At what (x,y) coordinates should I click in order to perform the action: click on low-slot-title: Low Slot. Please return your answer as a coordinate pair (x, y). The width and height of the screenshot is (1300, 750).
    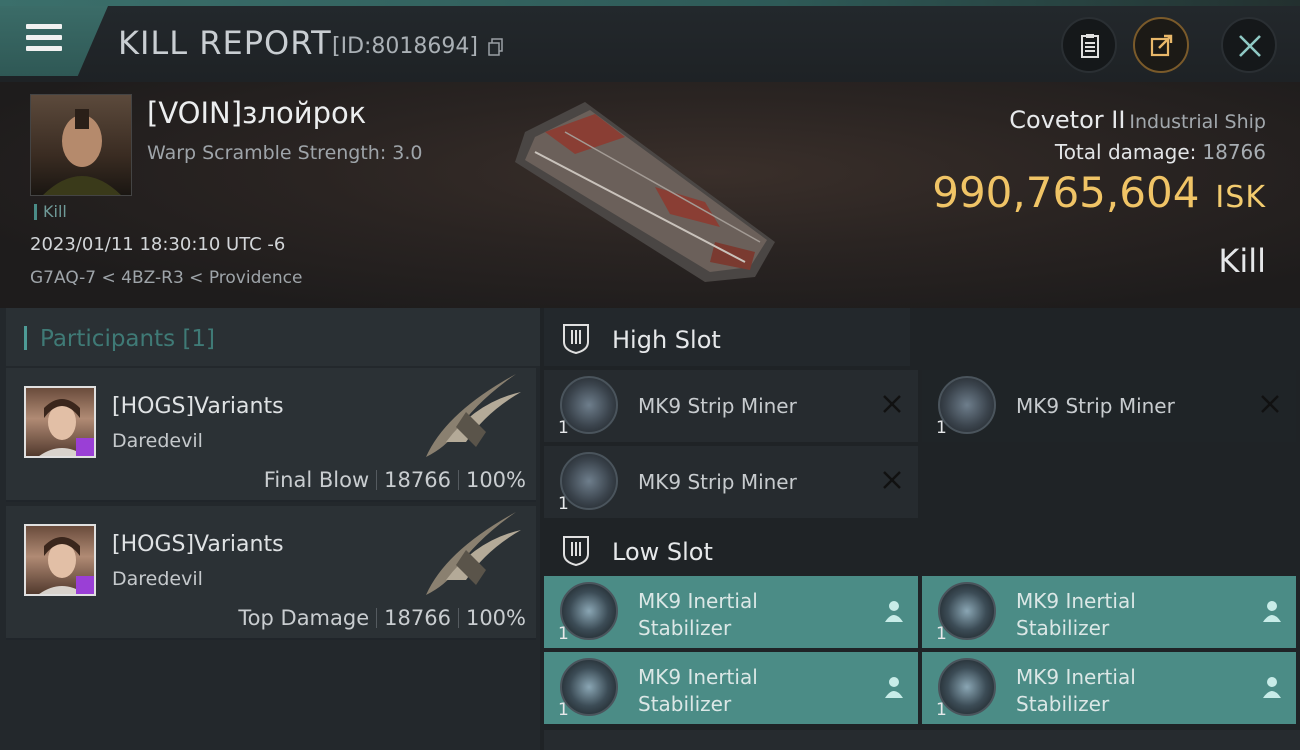
    Looking at the image, I should click on (662, 552).